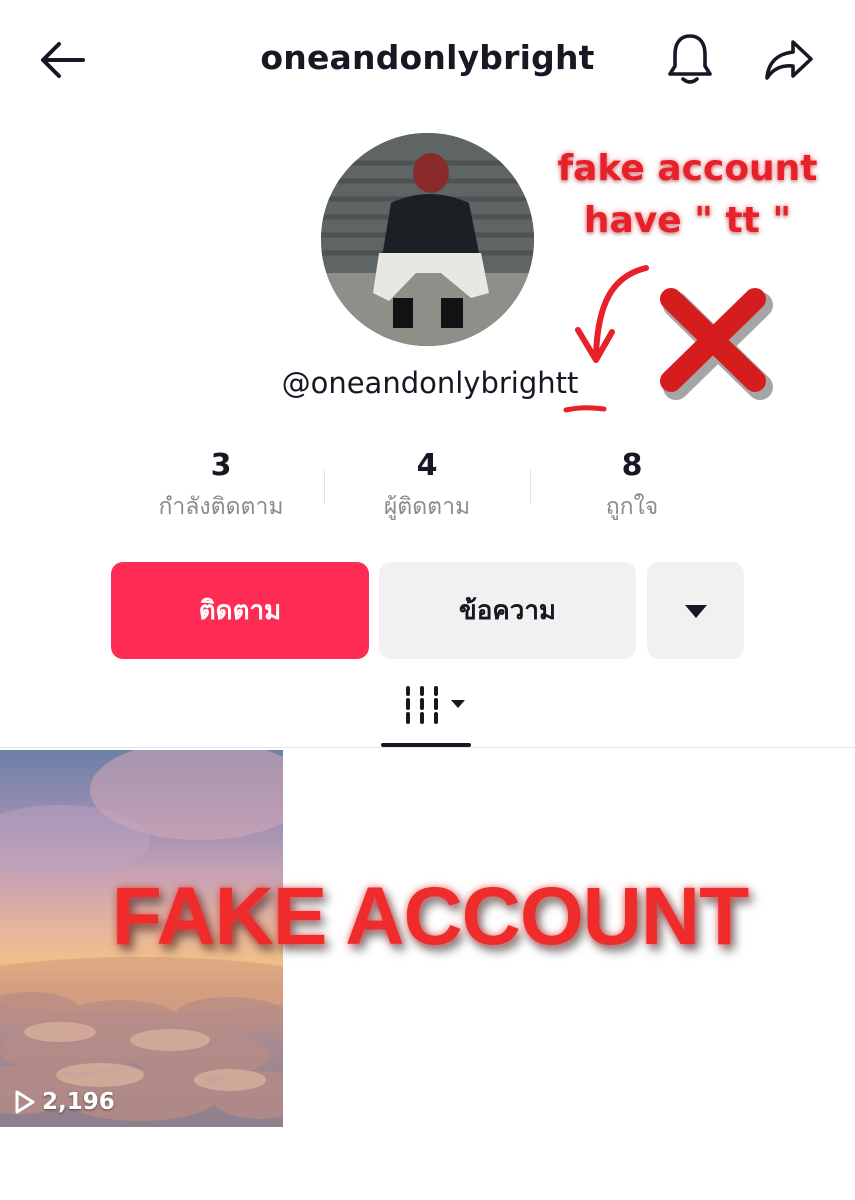 The image size is (855, 1200). What do you see at coordinates (427, 747) in the screenshot?
I see `tab-divider` at bounding box center [427, 747].